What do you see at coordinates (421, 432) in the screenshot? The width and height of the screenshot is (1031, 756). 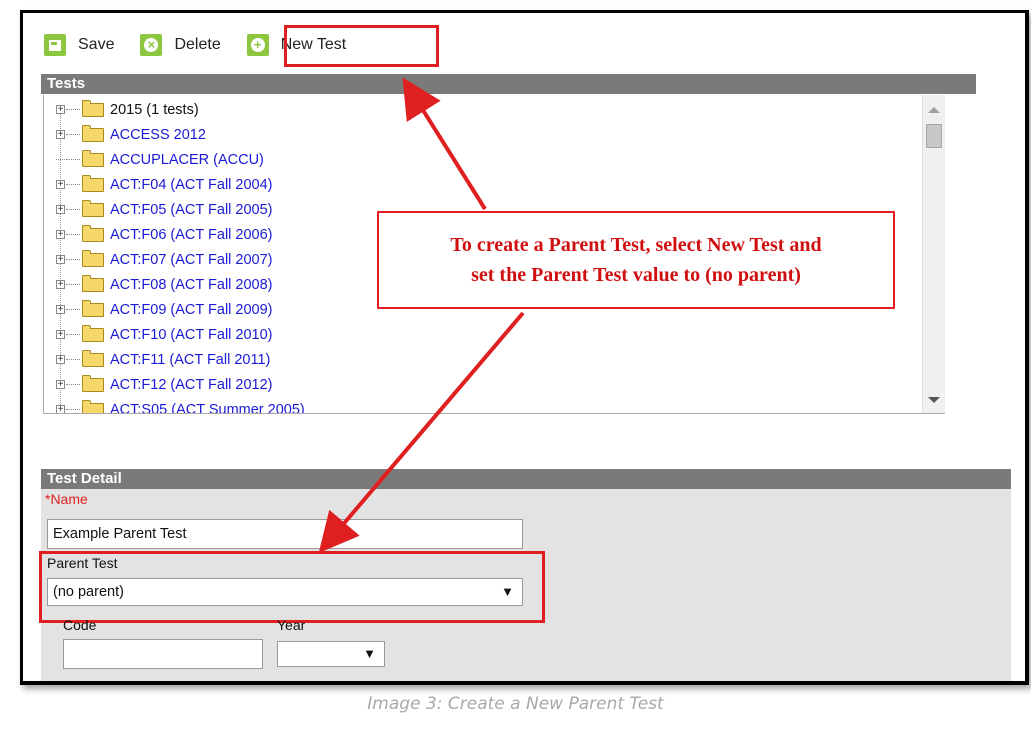 I see `arrow-to-parent-test` at bounding box center [421, 432].